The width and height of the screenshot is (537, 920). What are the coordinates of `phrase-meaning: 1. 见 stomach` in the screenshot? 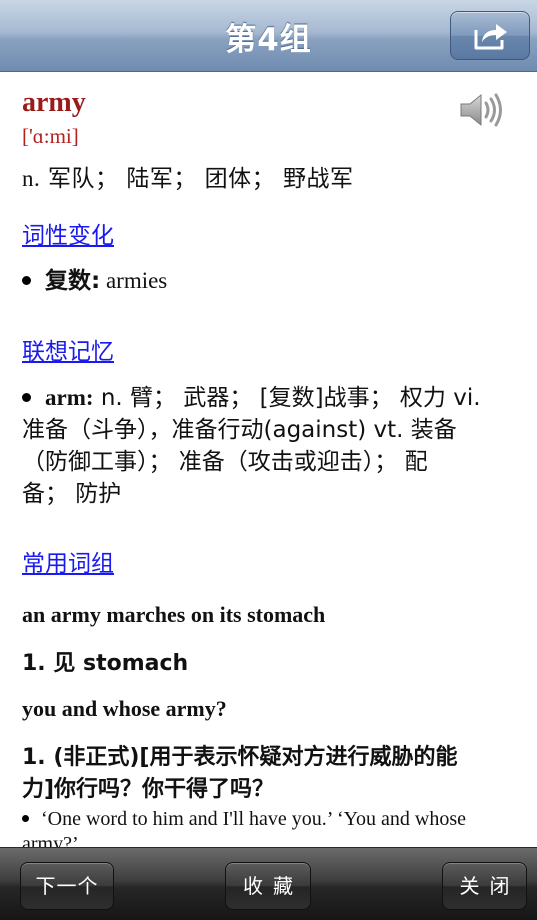 It's located at (105, 663).